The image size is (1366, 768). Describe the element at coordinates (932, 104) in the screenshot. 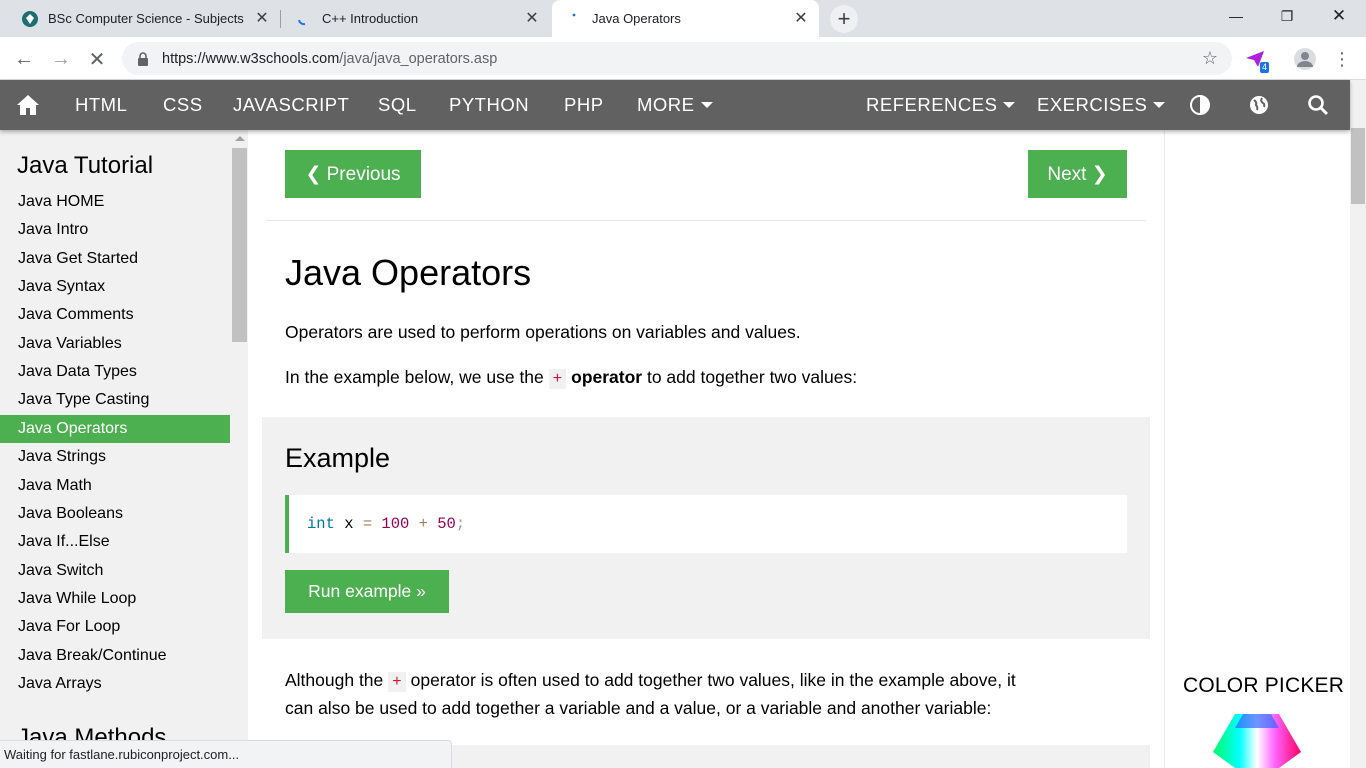

I see `nav-references-label: REFERENCES` at that location.